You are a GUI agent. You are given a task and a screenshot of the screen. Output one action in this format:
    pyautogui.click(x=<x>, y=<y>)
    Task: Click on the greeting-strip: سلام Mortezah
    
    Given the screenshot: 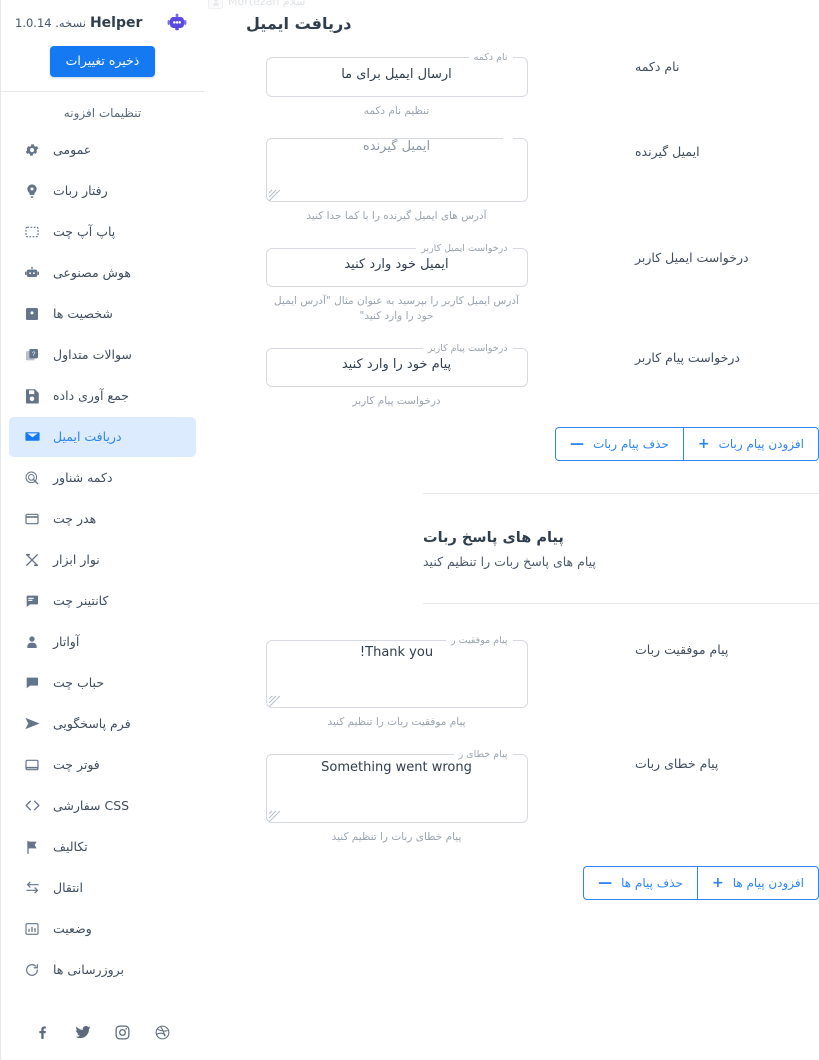 What is the action you would take?
    pyautogui.click(x=256, y=4)
    